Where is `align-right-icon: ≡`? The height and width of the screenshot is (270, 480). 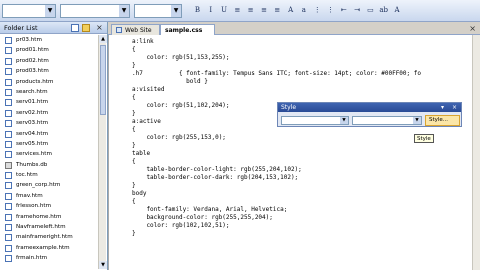
align-right-icon: ≡ is located at coordinates (264, 10).